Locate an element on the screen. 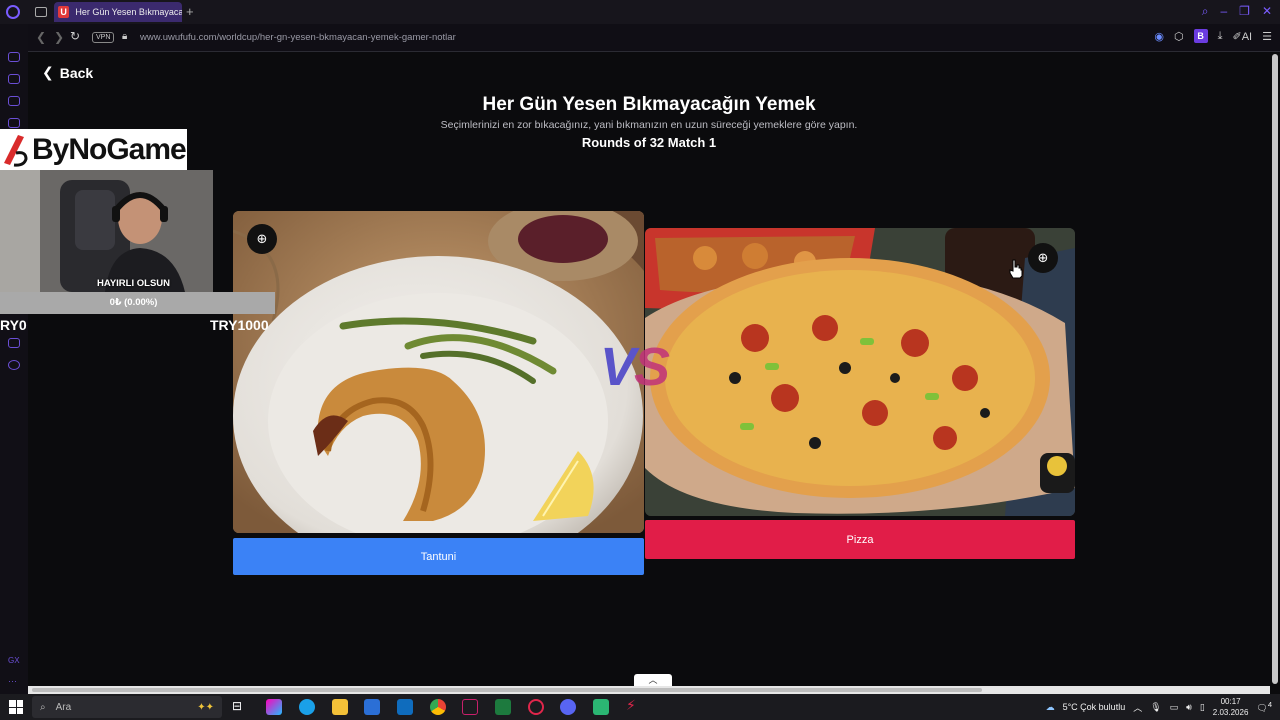 This screenshot has height=720, width=1280. app-bolt-icon: ⚡︎ is located at coordinates (634, 705).